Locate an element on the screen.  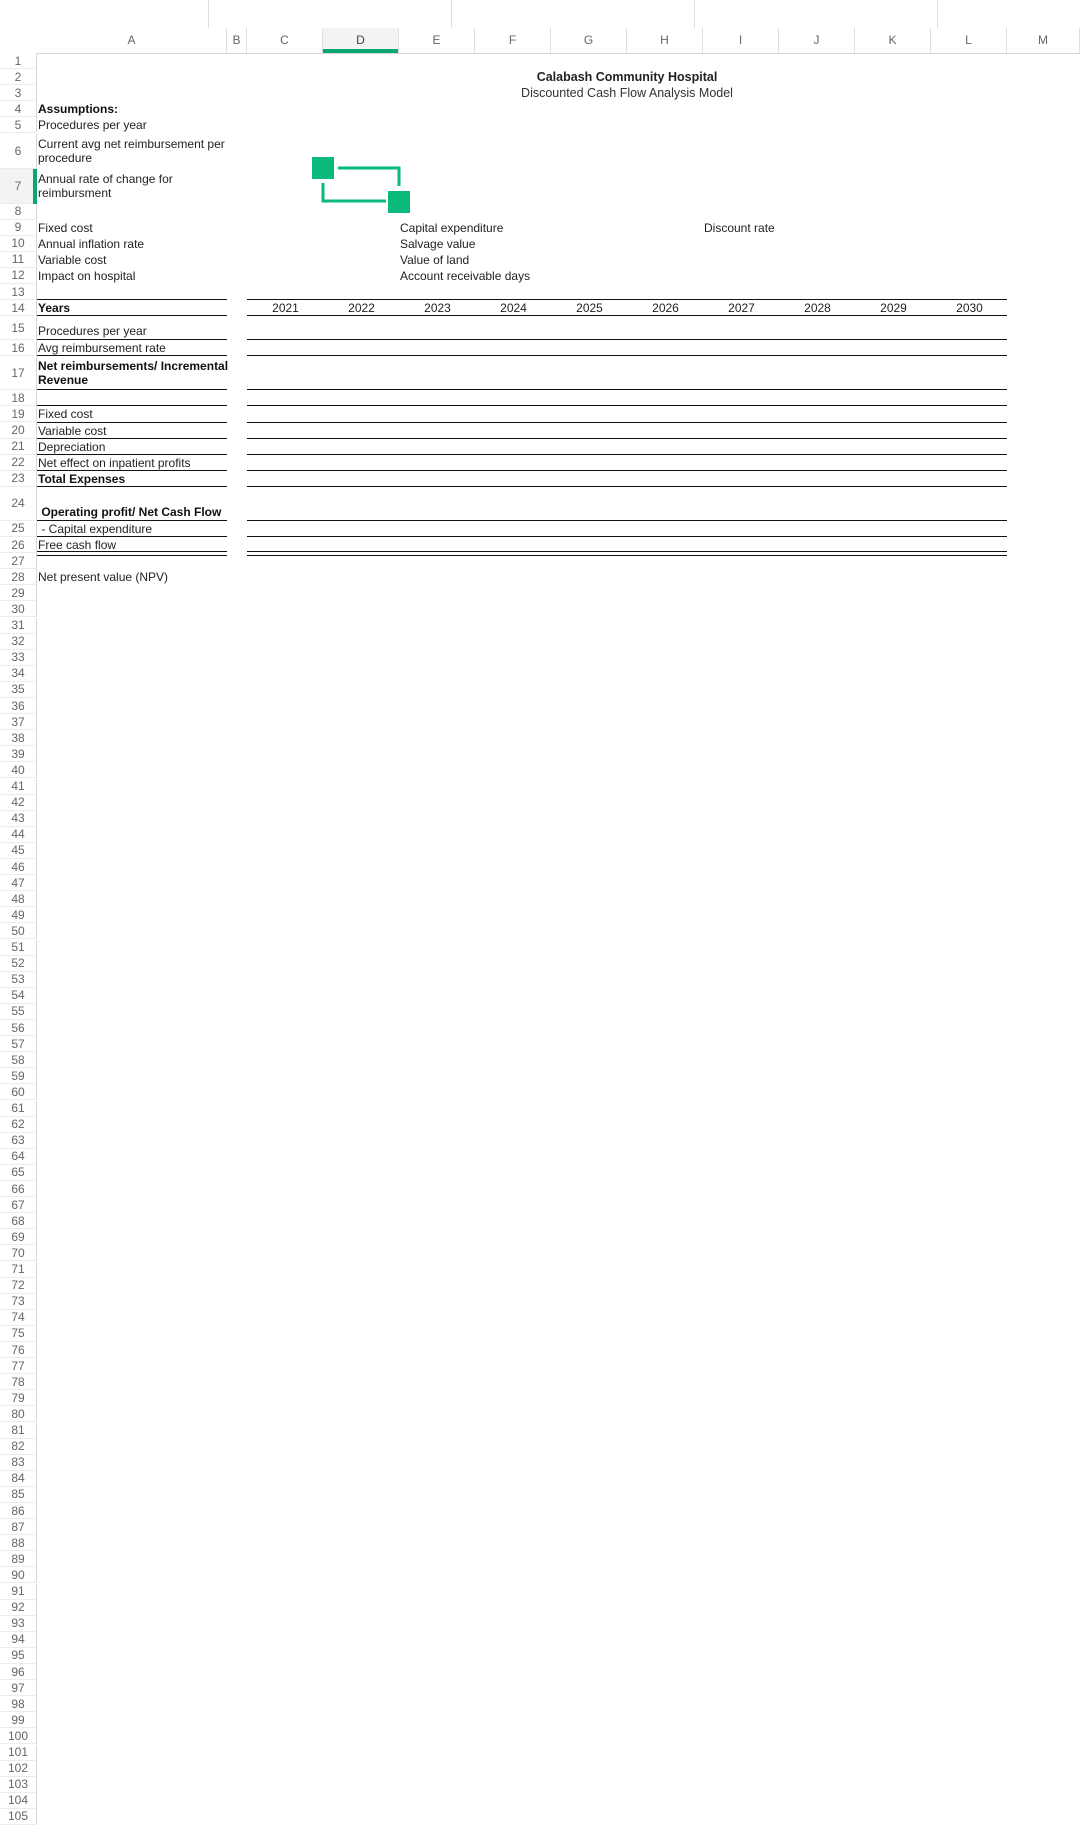
row-header-76: 76 is located at coordinates (18, 1350).